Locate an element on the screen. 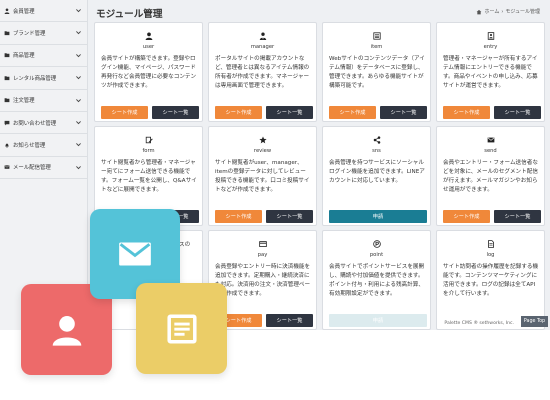 The height and width of the screenshot is (400, 550). sidebar: 会員管理 ブランド管理 商品管理 レンタル商品管理 注文管理 お問い合わせ管理 is located at coordinates (44, 165).